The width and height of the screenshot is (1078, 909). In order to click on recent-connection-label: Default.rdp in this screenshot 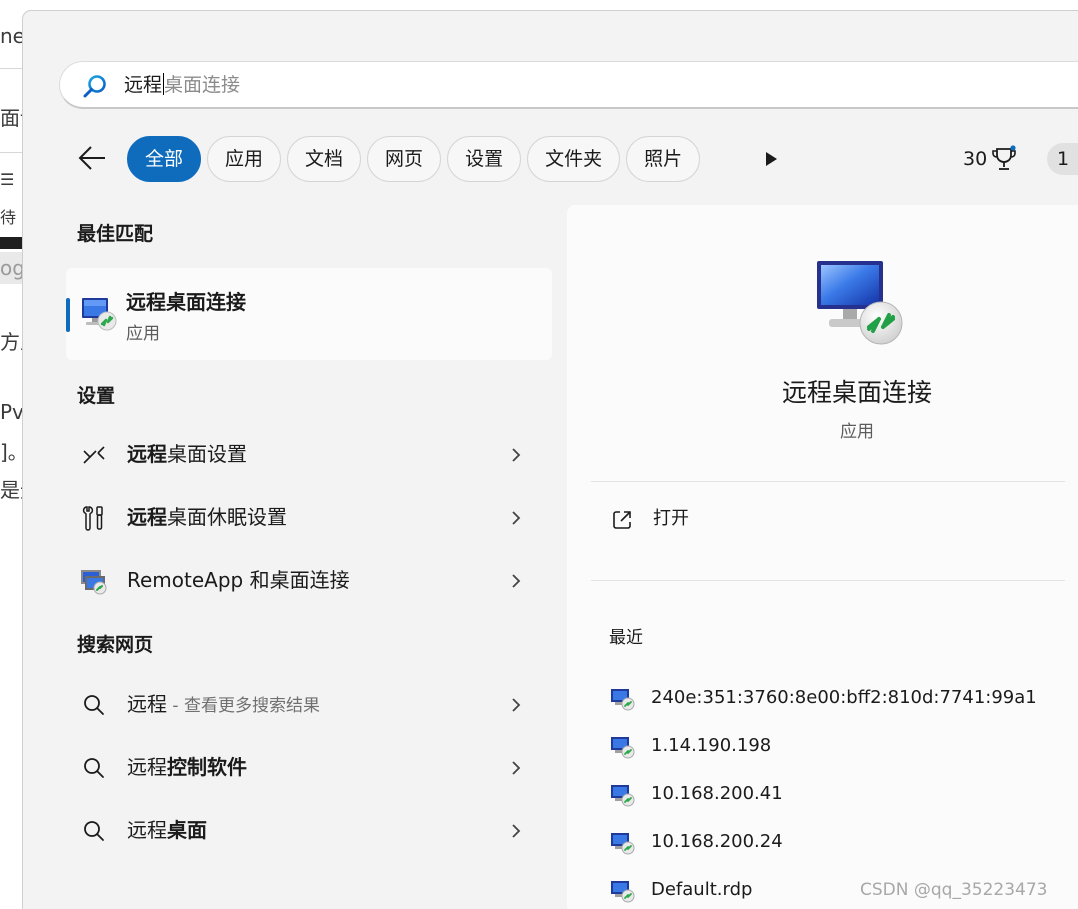, I will do `click(702, 889)`.